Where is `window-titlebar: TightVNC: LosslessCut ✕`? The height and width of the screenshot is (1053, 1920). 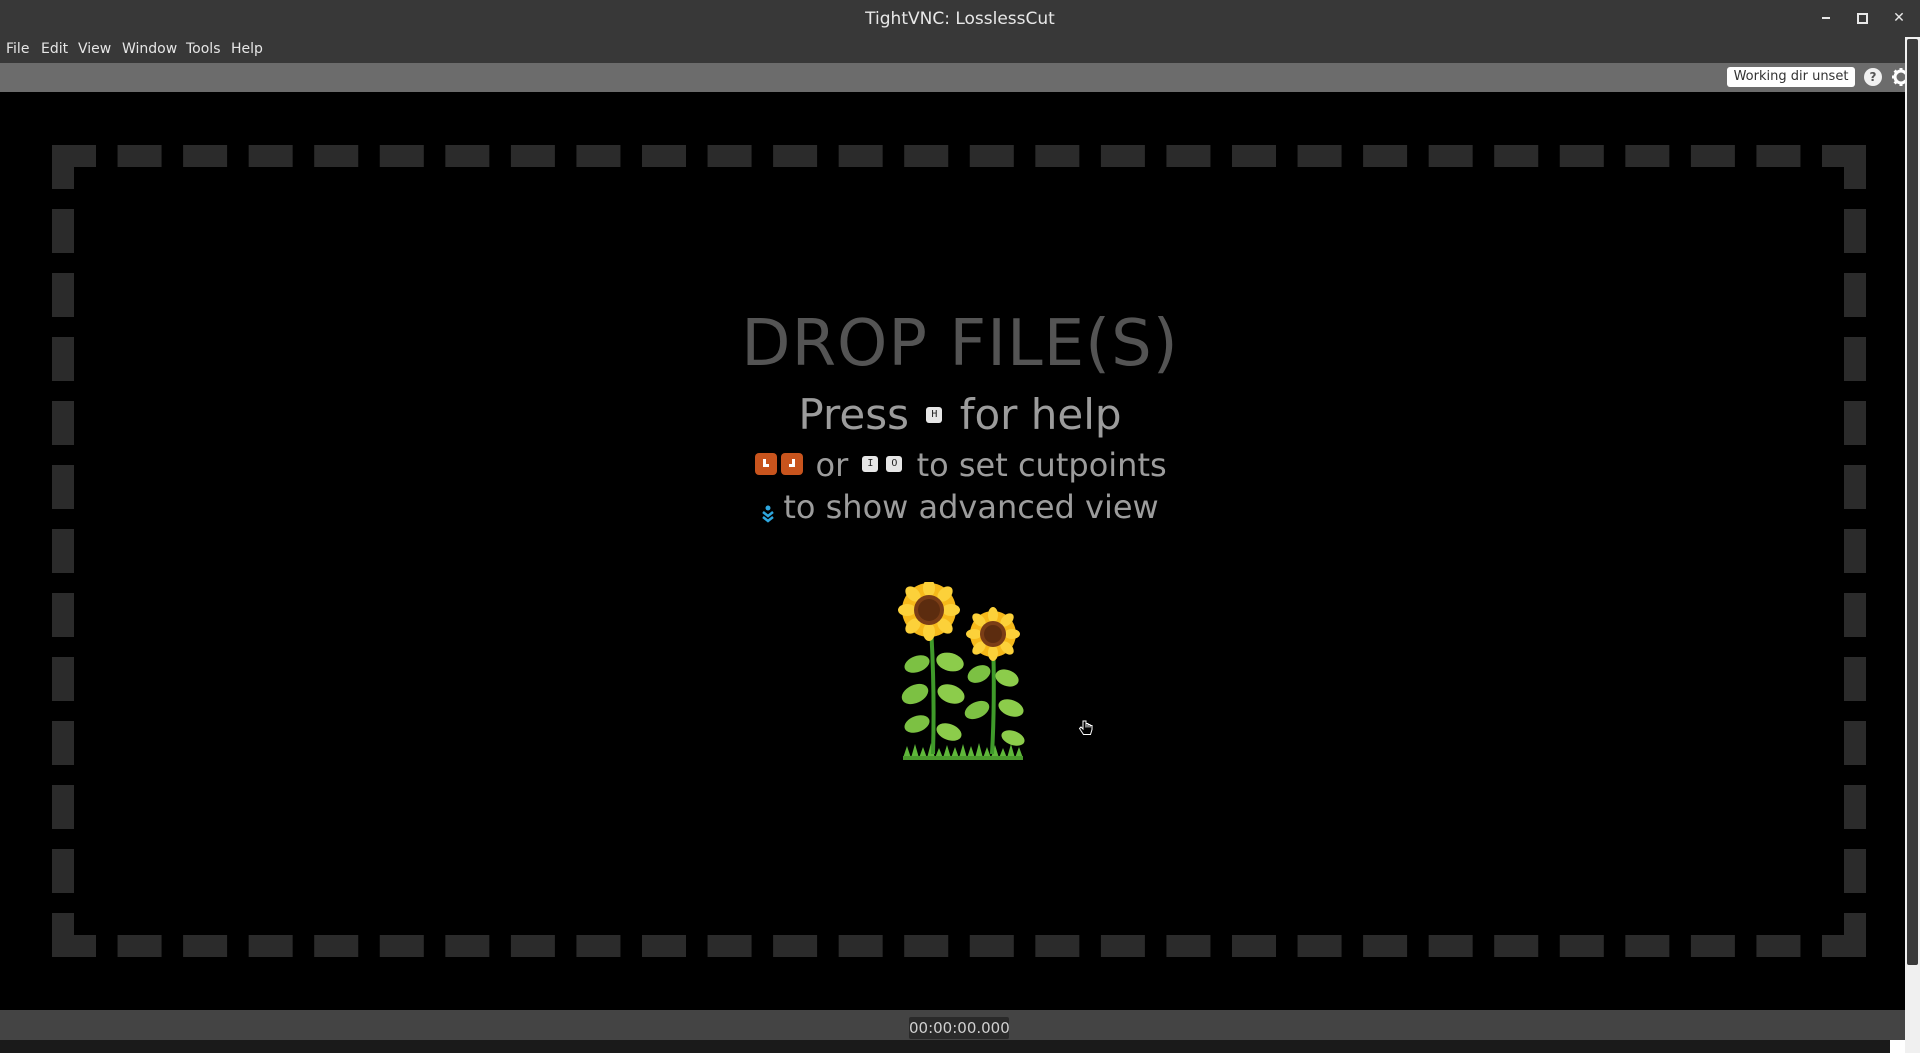
window-titlebar: TightVNC: LosslessCut ✕ is located at coordinates (960, 18).